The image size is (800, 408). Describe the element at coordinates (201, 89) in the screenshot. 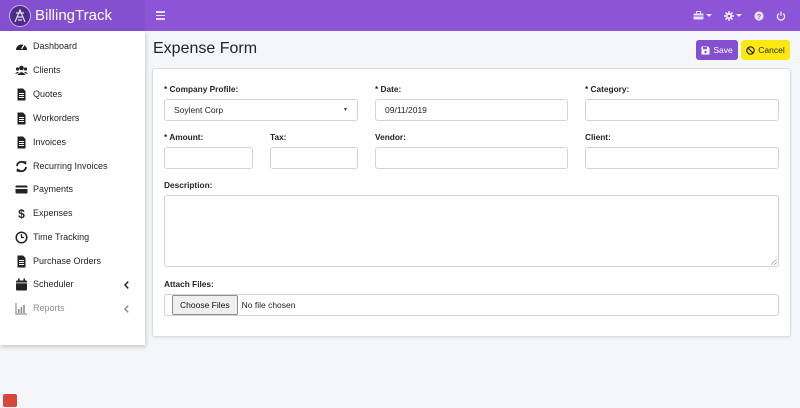

I see `company-profile-label: * Company Profile:` at that location.